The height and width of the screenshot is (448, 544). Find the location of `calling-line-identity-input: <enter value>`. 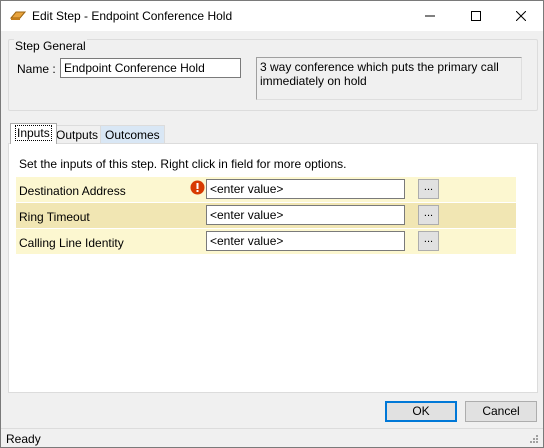

calling-line-identity-input: <enter value> is located at coordinates (305, 241).